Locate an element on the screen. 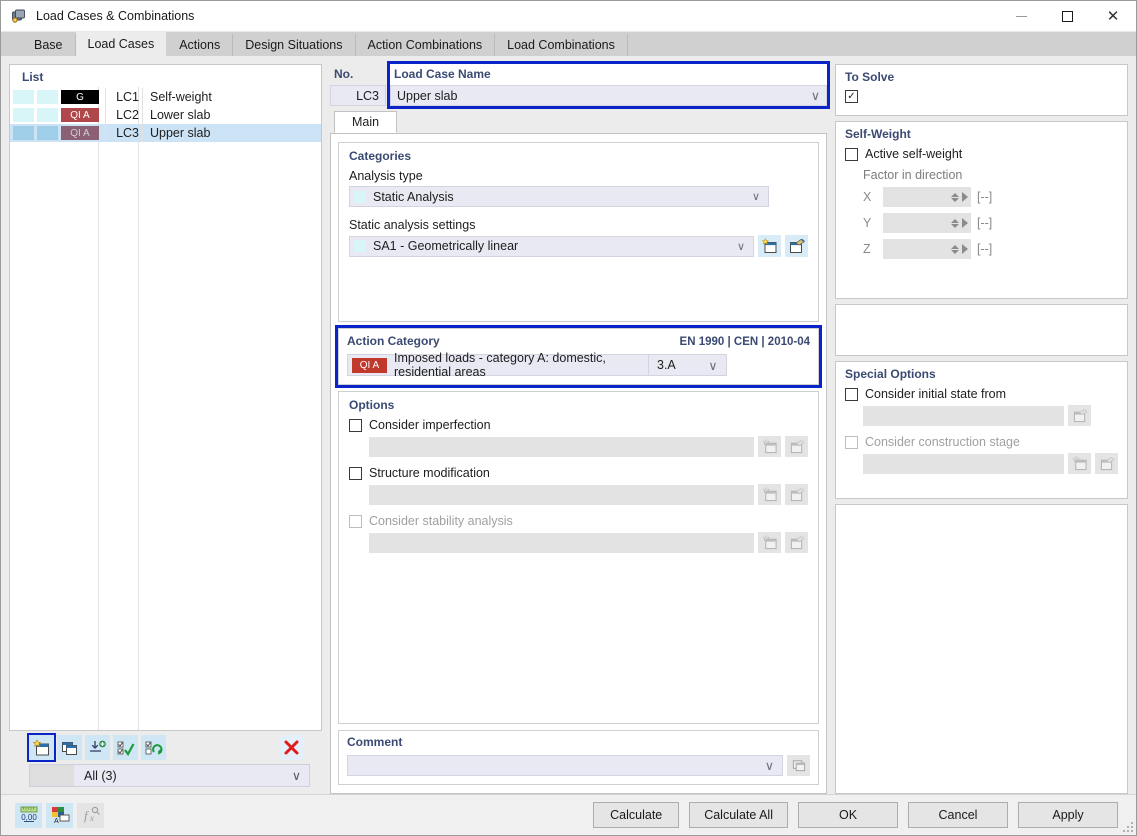  table-row-selected: QI A LC3 Upper slab is located at coordinates (165, 133).